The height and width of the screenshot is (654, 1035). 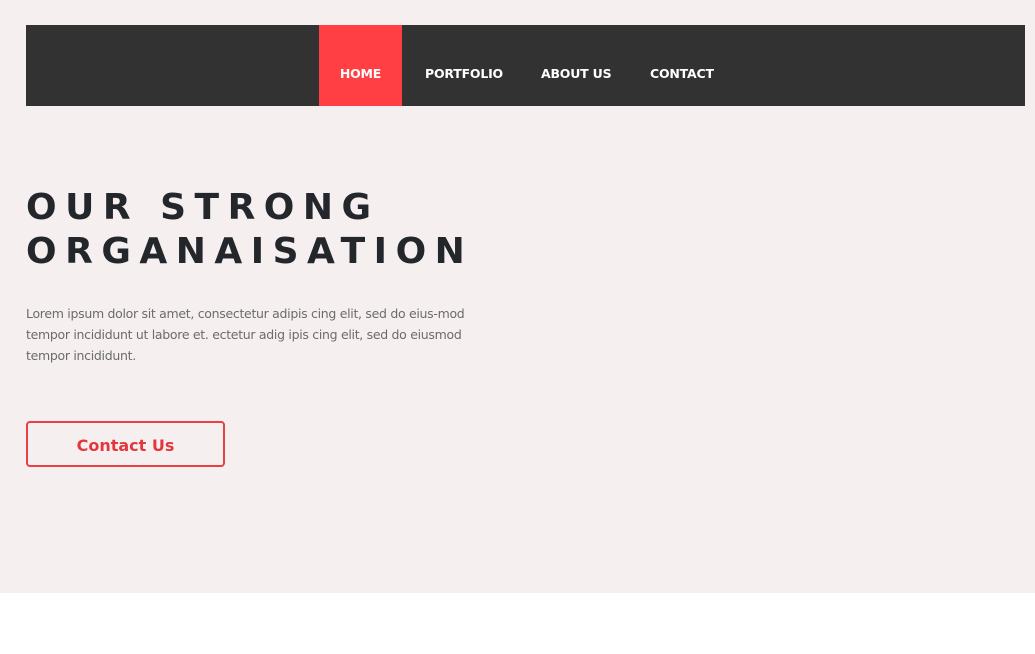 I want to click on nav-home-link: HOME, so click(x=360, y=65).